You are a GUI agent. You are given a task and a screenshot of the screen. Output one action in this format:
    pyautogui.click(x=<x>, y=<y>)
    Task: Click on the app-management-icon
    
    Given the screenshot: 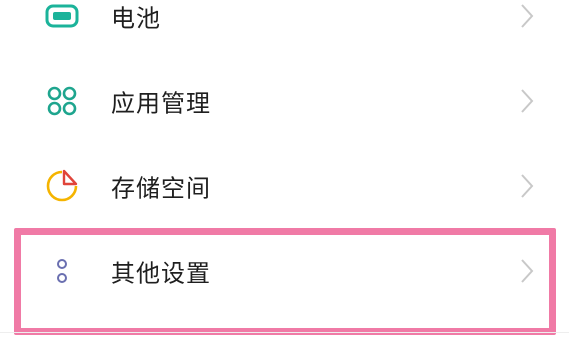 What is the action you would take?
    pyautogui.click(x=62, y=101)
    